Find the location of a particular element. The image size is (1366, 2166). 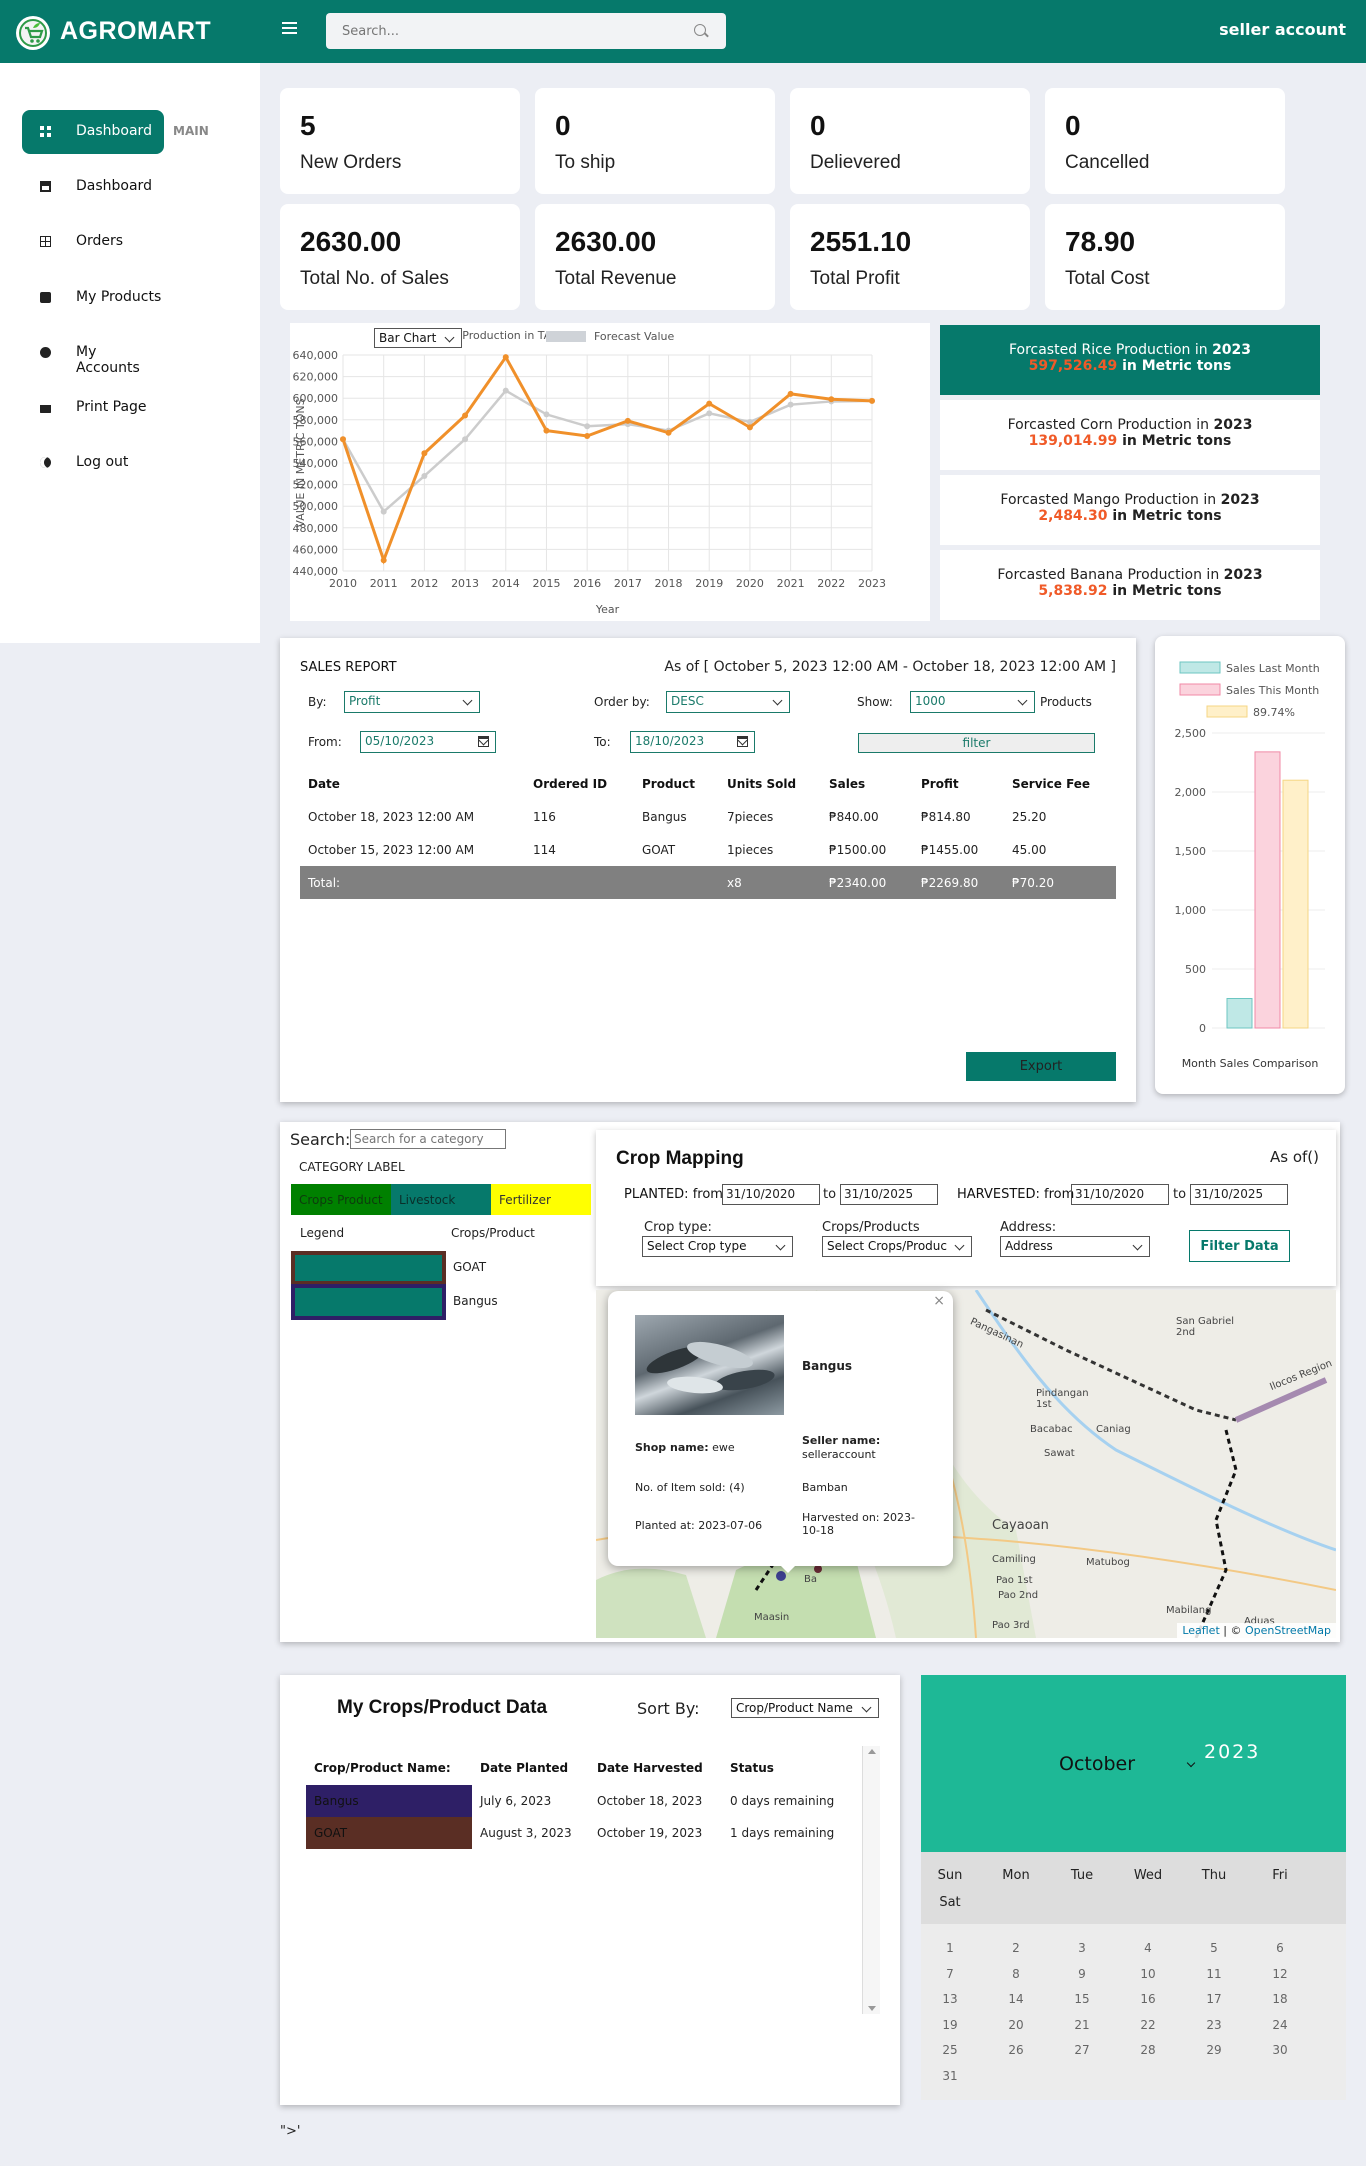

harvested-from-input: 31/10/2020 is located at coordinates (1120, 1194).